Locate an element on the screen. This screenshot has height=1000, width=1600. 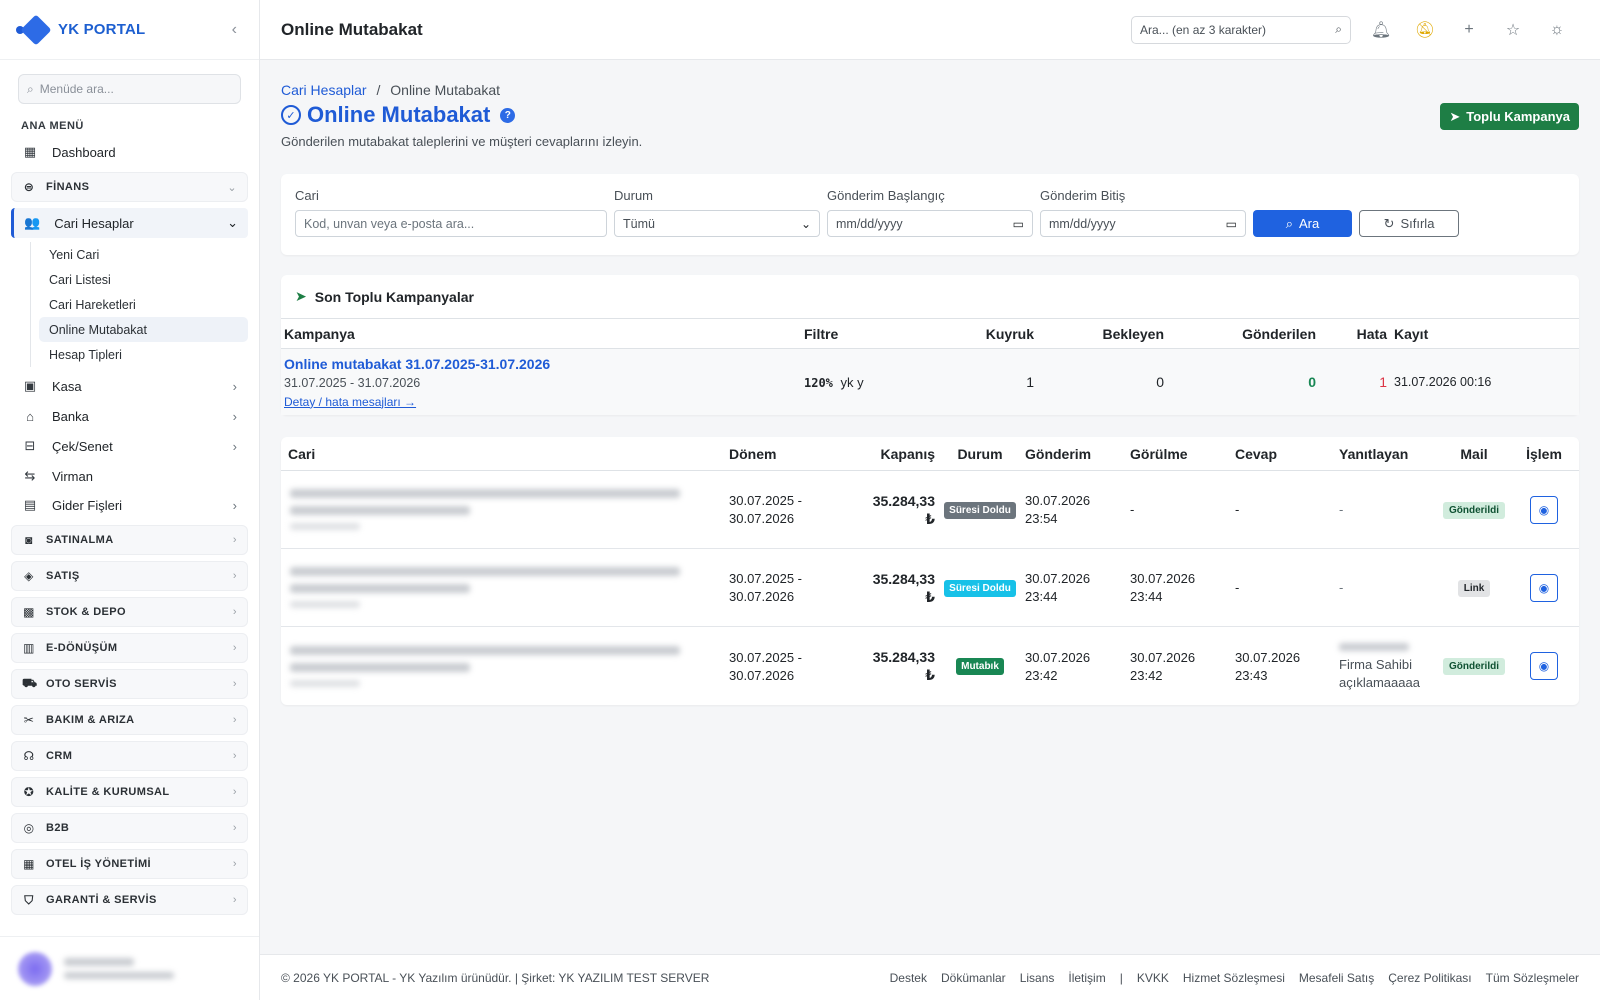
cevap-time: 23:43 is located at coordinates (1251, 675).